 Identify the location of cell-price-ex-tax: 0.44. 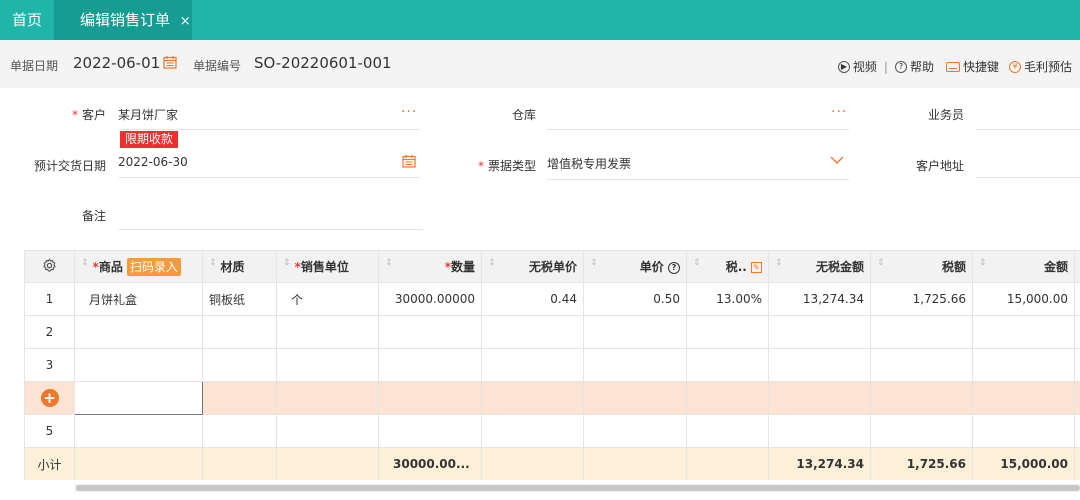
(532, 299).